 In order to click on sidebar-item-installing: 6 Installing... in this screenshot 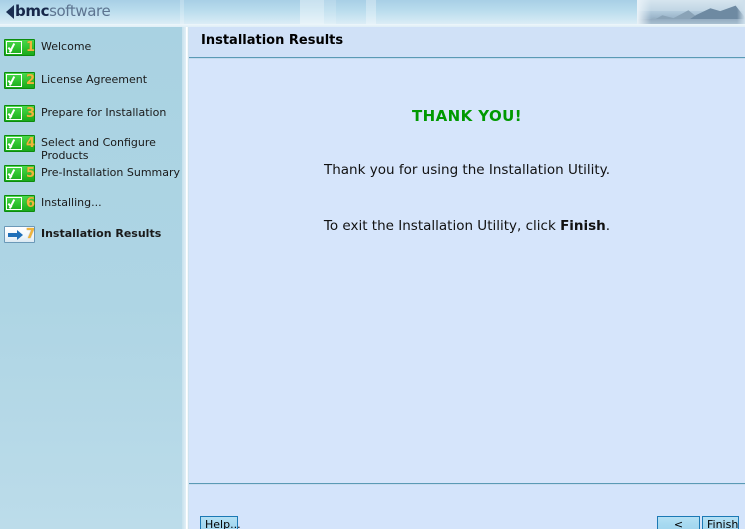, I will do `click(93, 206)`.